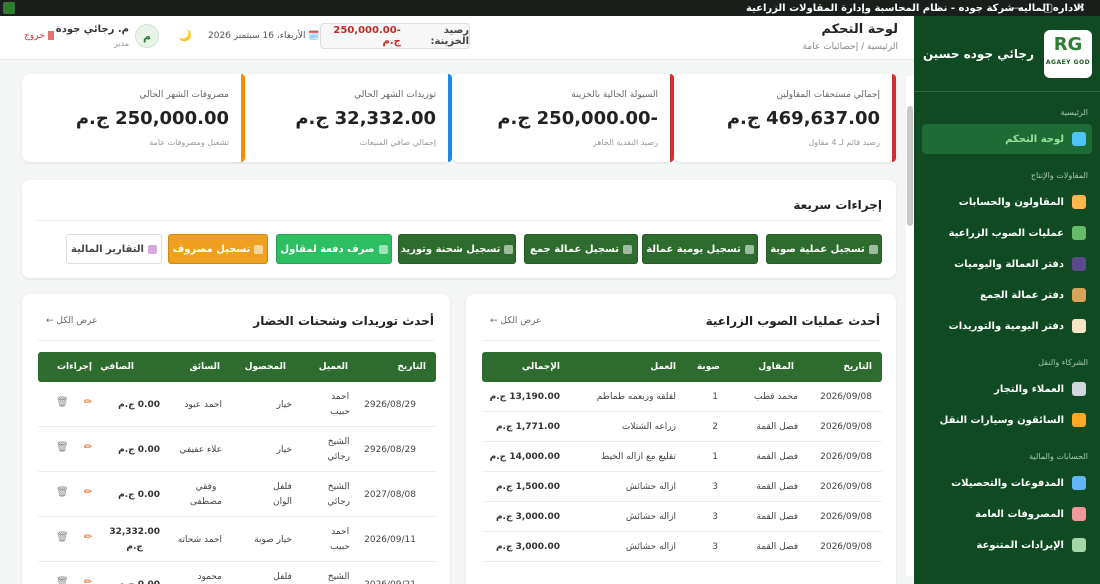 The height and width of the screenshot is (584, 1100). I want to click on sidebar-item: المقاولون والحسابات, so click(1007, 202).